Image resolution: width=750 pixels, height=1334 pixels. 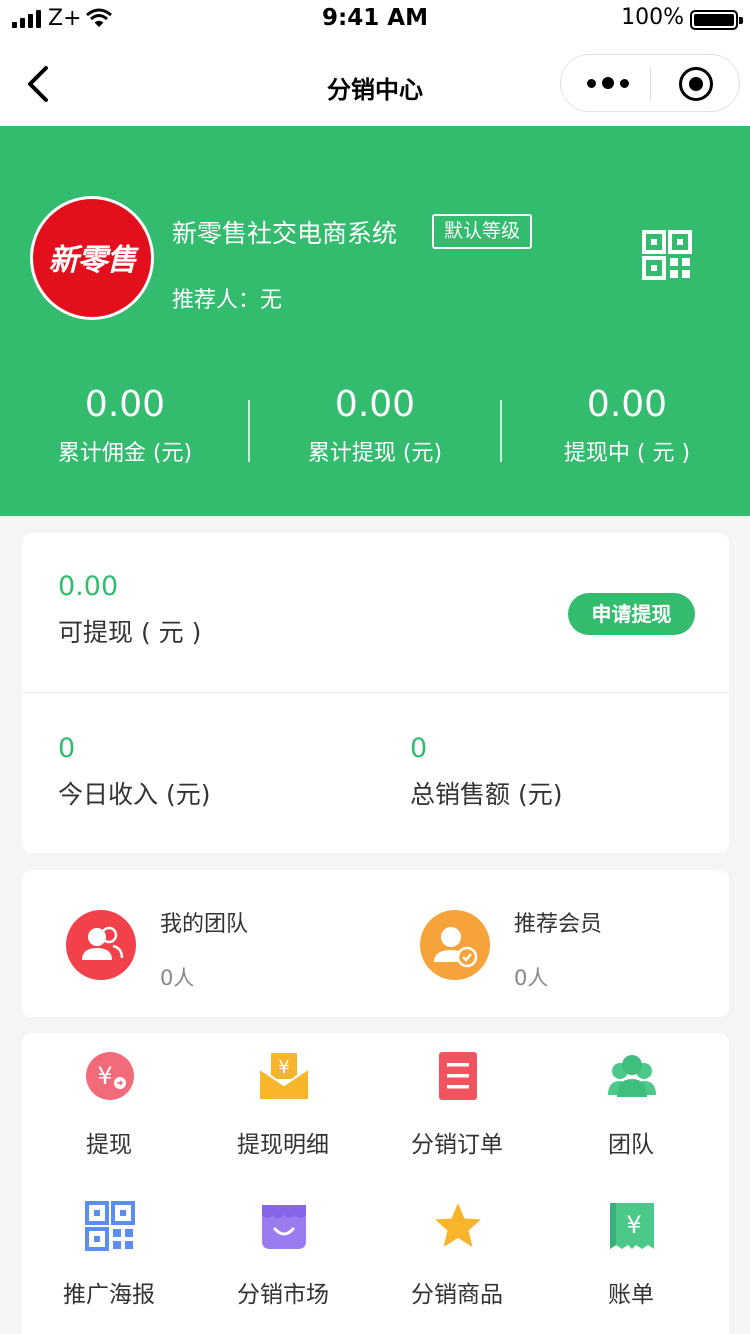 I want to click on shop-name: 新零售社交电商系统, so click(x=285, y=233).